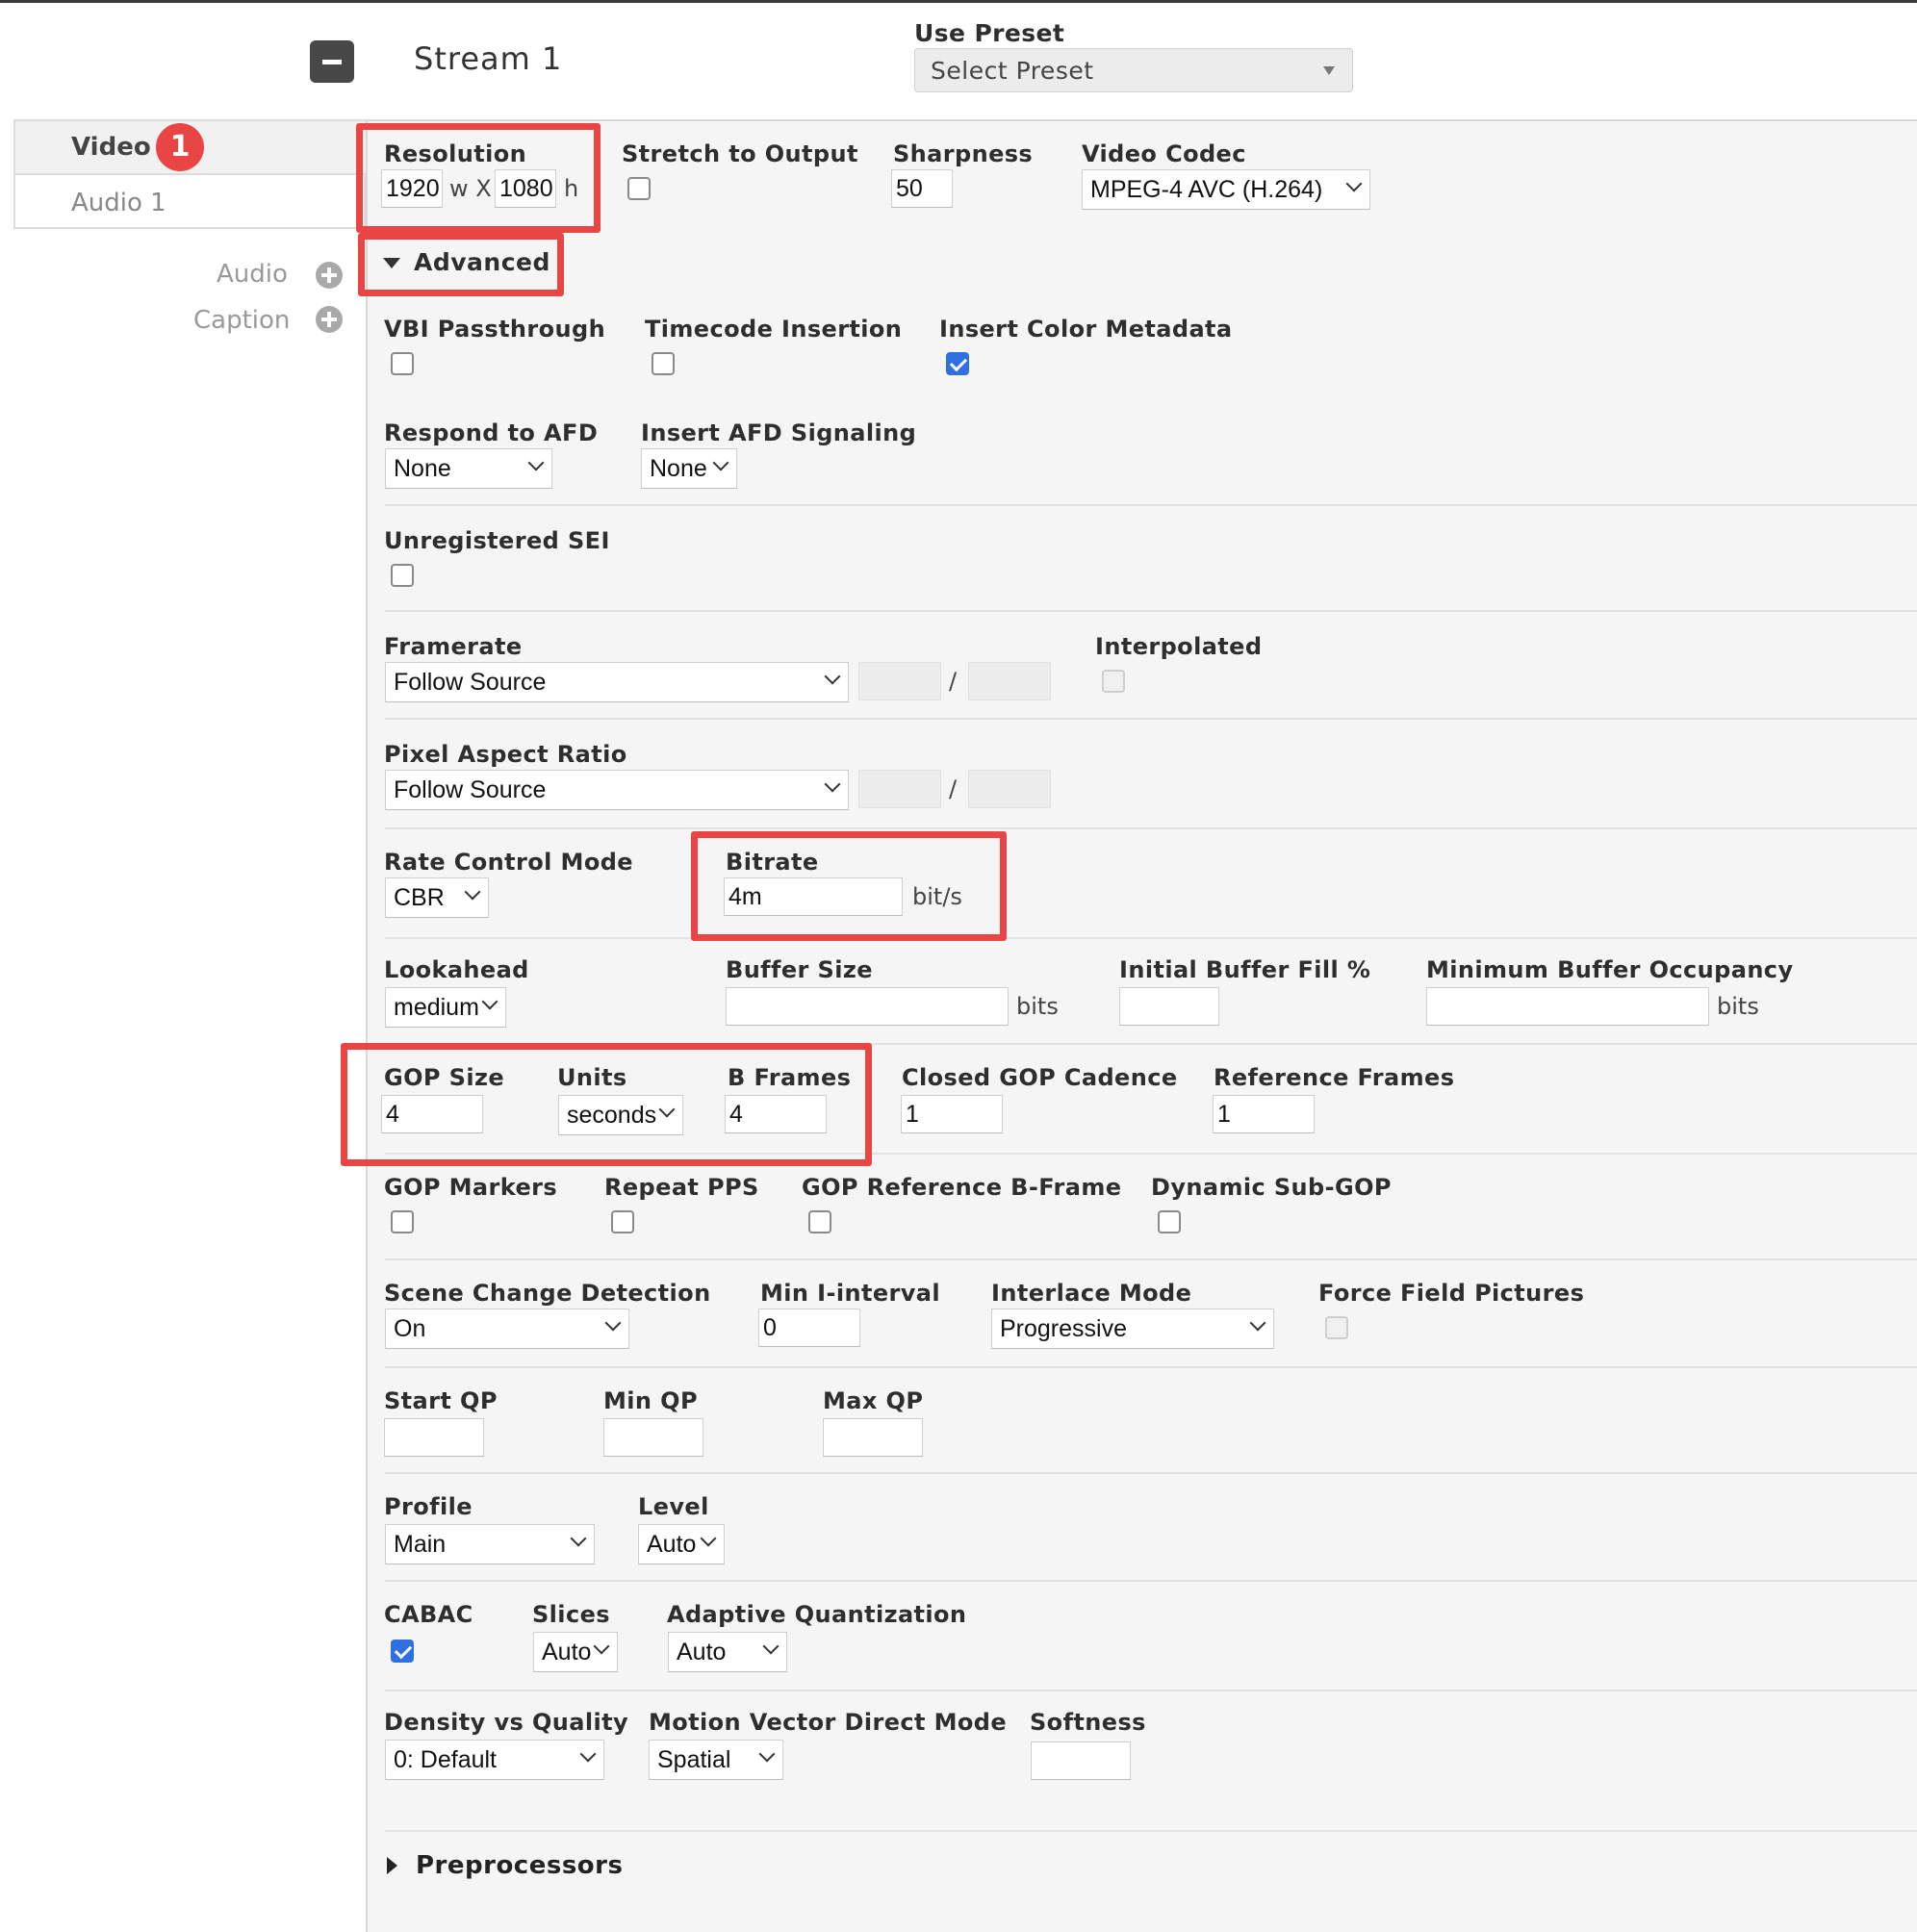 This screenshot has width=1917, height=1932. What do you see at coordinates (180, 147) in the screenshot?
I see `video-badge: 1` at bounding box center [180, 147].